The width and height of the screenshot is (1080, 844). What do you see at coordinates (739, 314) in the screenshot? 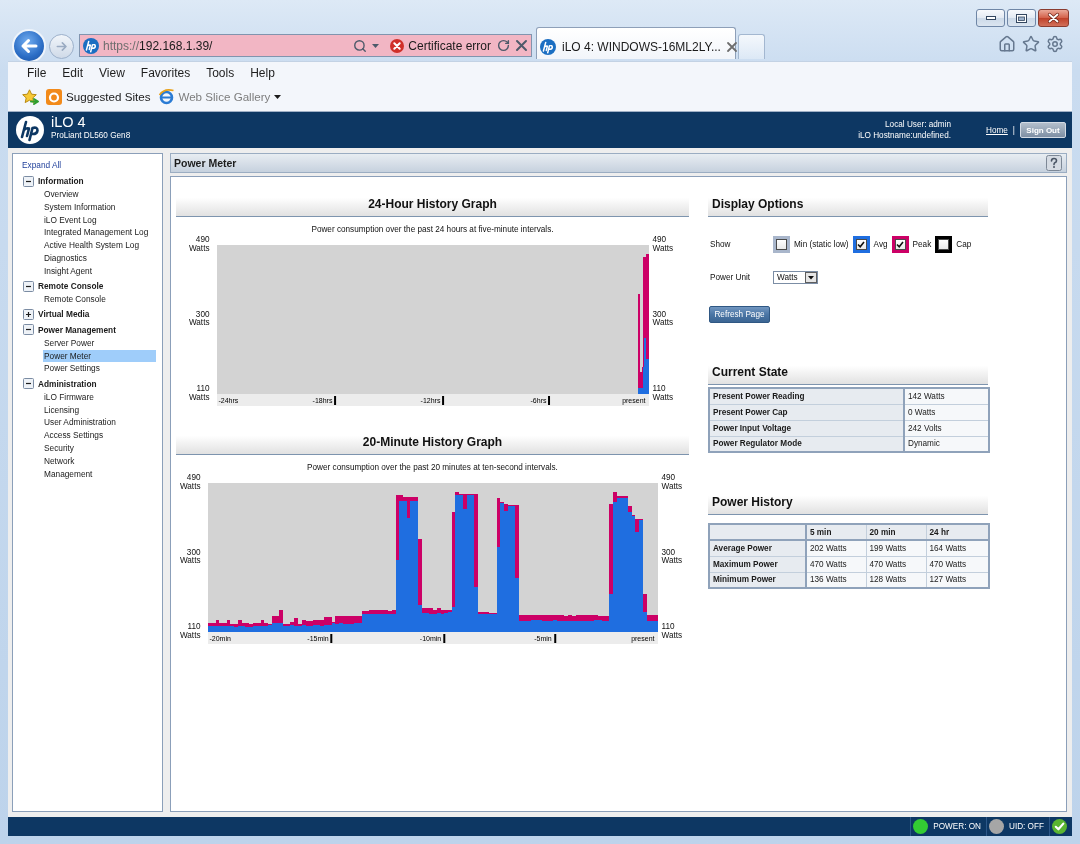
I see `refresh-button: Refresh Page` at bounding box center [739, 314].